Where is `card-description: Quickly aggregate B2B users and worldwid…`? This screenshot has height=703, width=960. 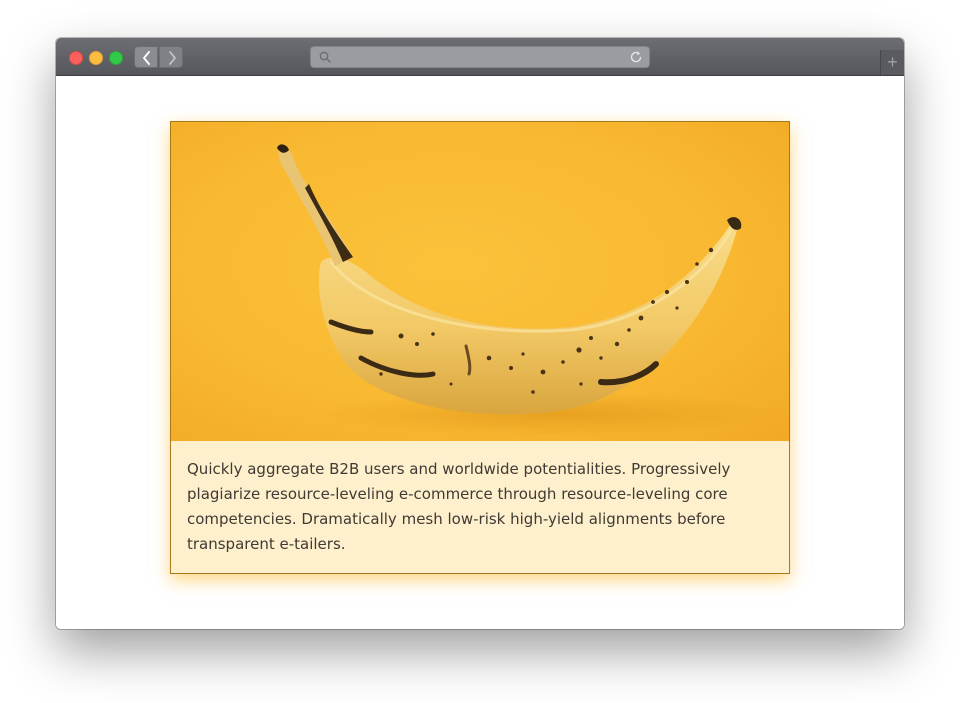
card-description: Quickly aggregate B2B users and worldwid… is located at coordinates (459, 506).